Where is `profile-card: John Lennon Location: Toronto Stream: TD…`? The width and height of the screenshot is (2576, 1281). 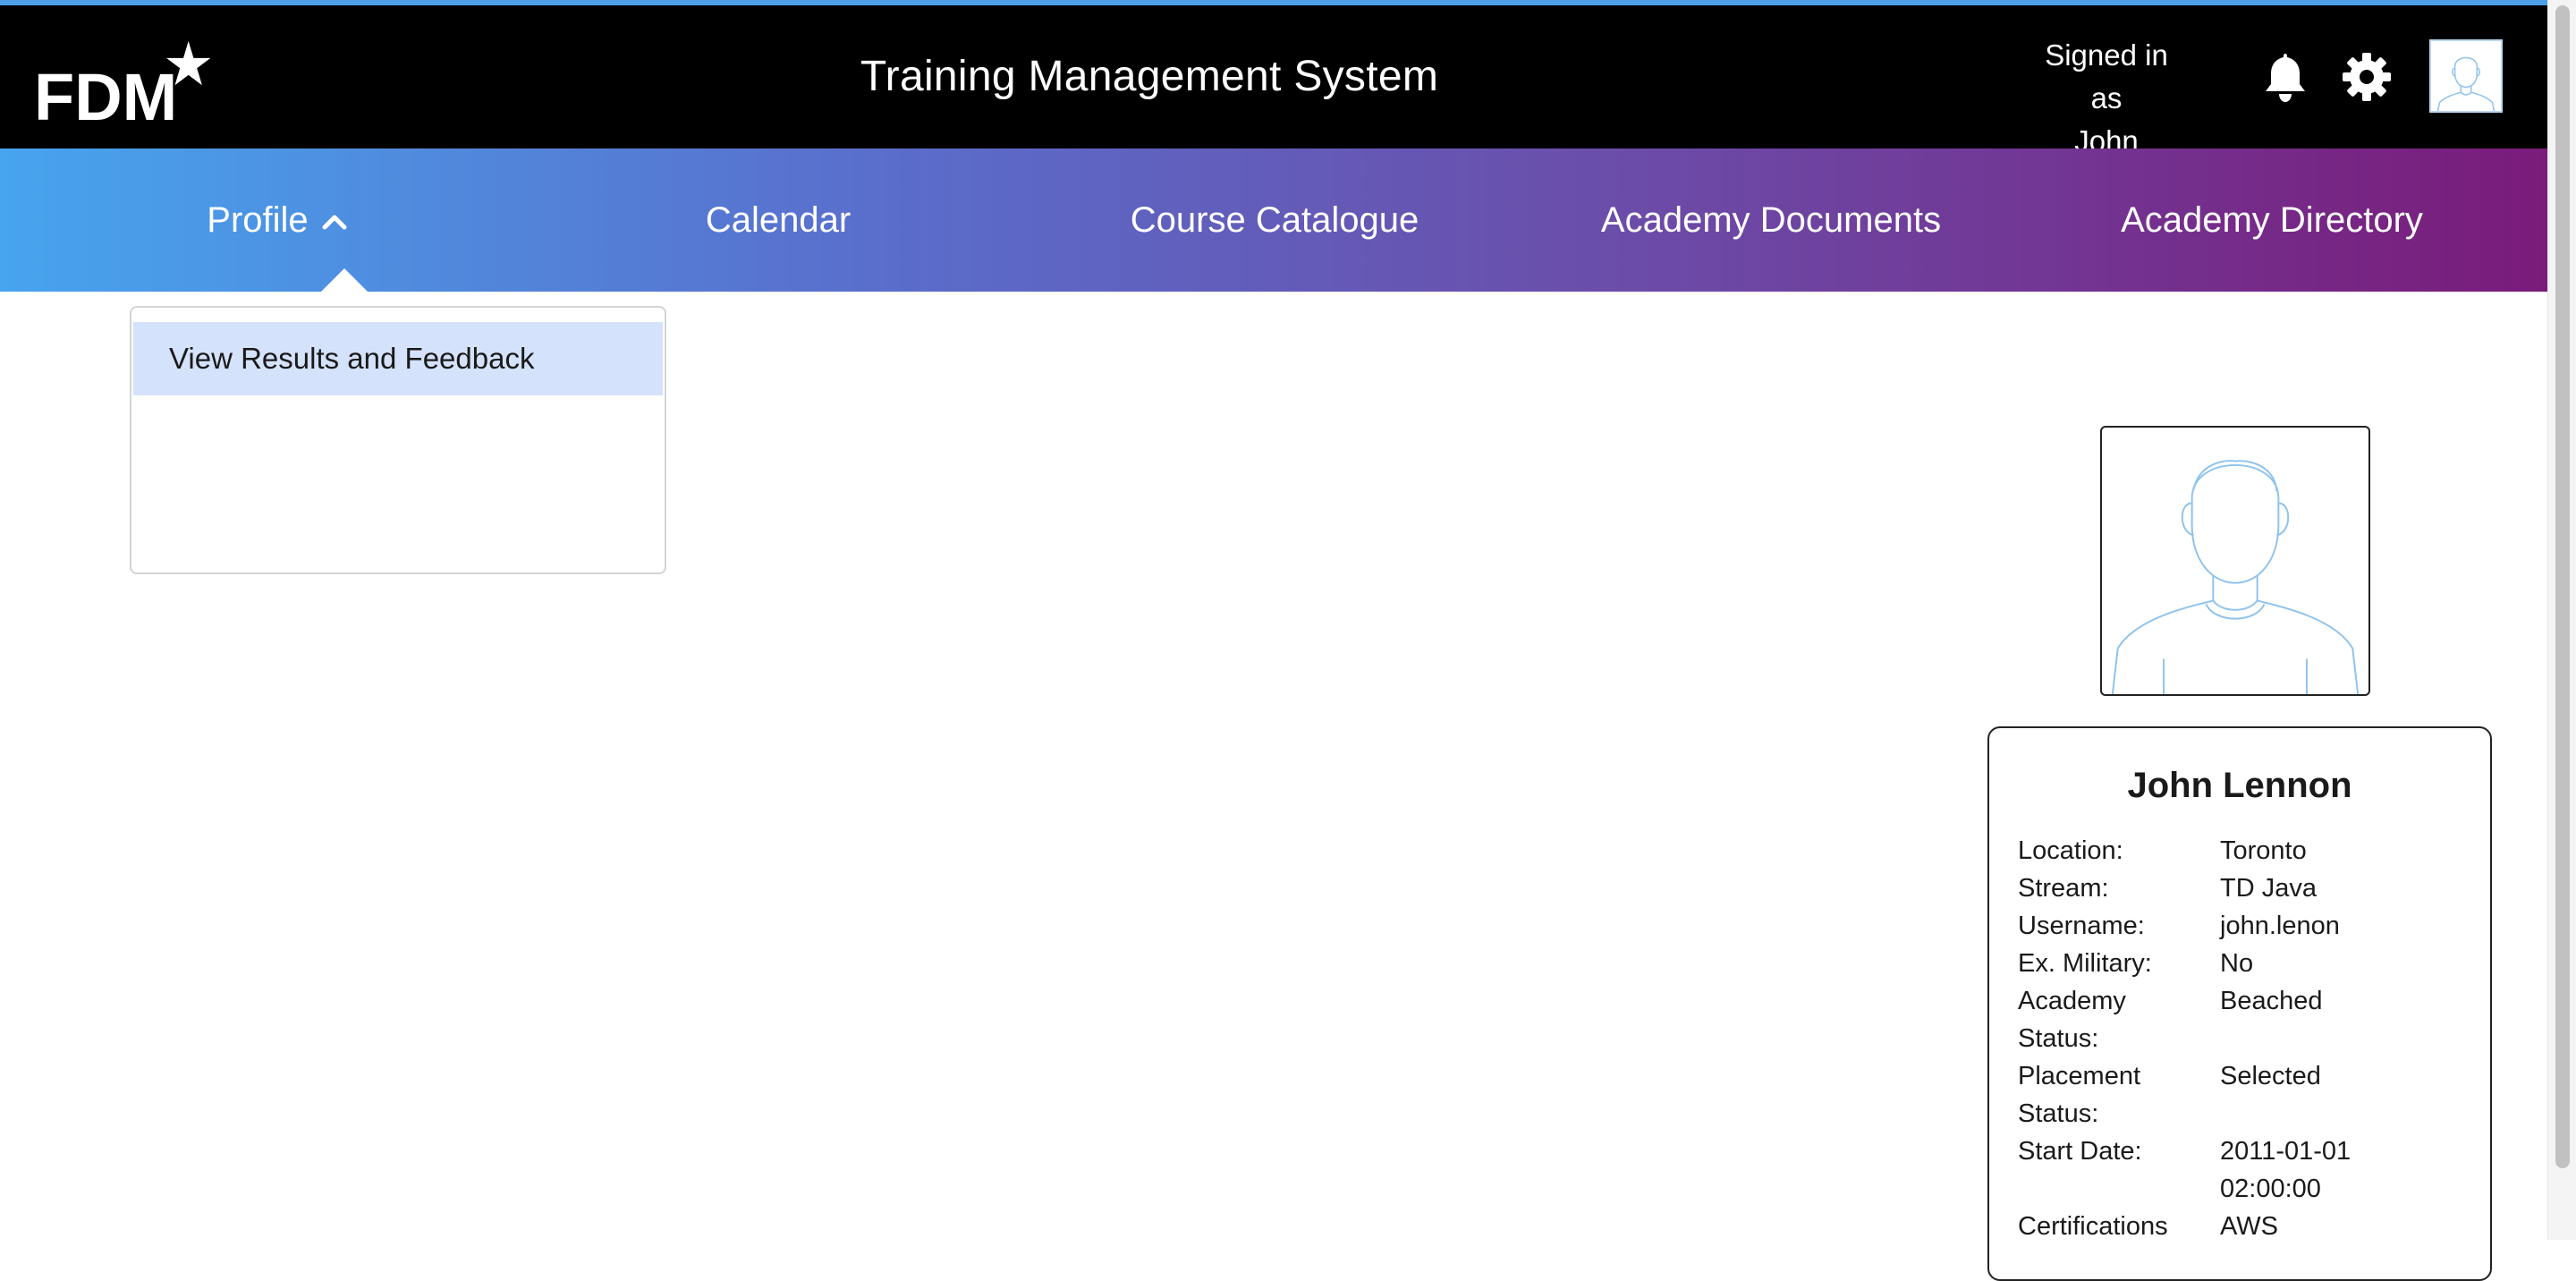
profile-card: John Lennon Location: Toronto Stream: TD… is located at coordinates (2239, 1003).